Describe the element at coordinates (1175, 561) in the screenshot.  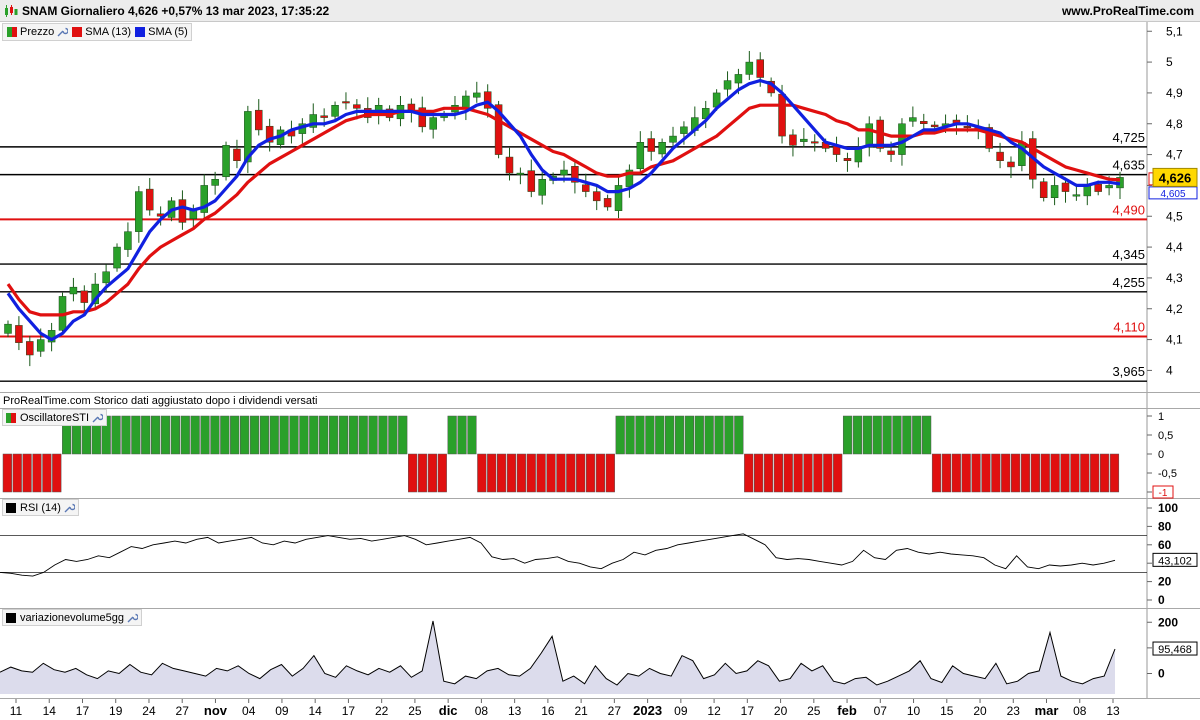
I see `rsi-last-value: 43,102` at that location.